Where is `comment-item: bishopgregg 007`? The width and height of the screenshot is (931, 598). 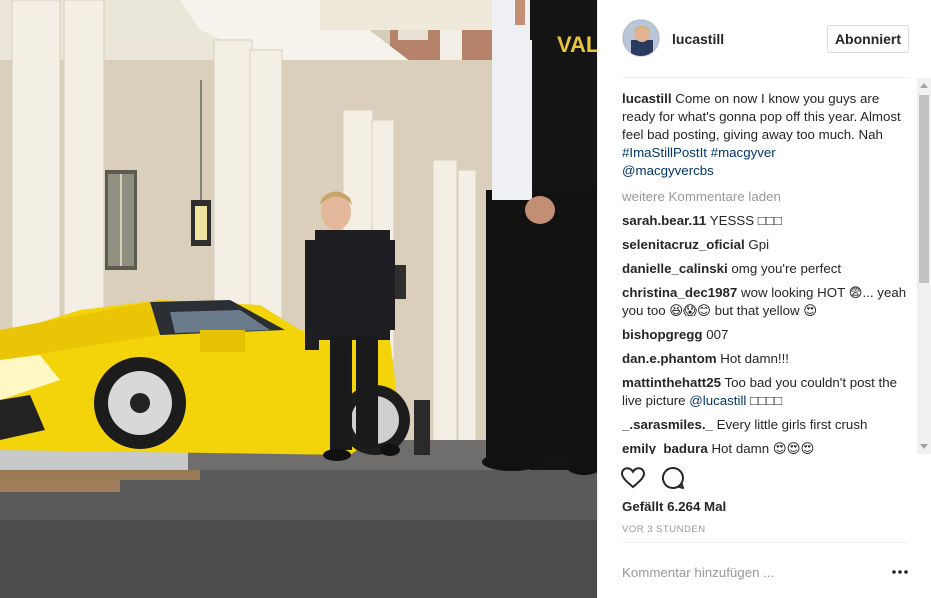 comment-item: bishopgregg 007 is located at coordinates (768, 335).